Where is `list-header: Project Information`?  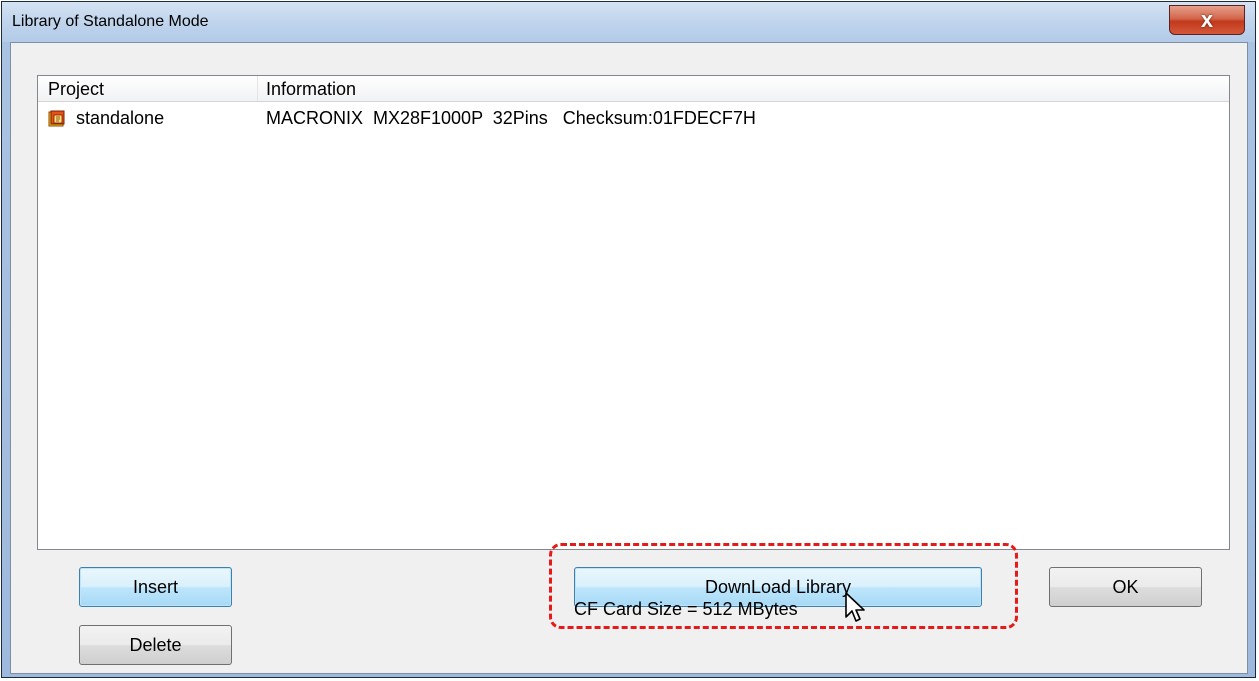 list-header: Project Information is located at coordinates (633, 89).